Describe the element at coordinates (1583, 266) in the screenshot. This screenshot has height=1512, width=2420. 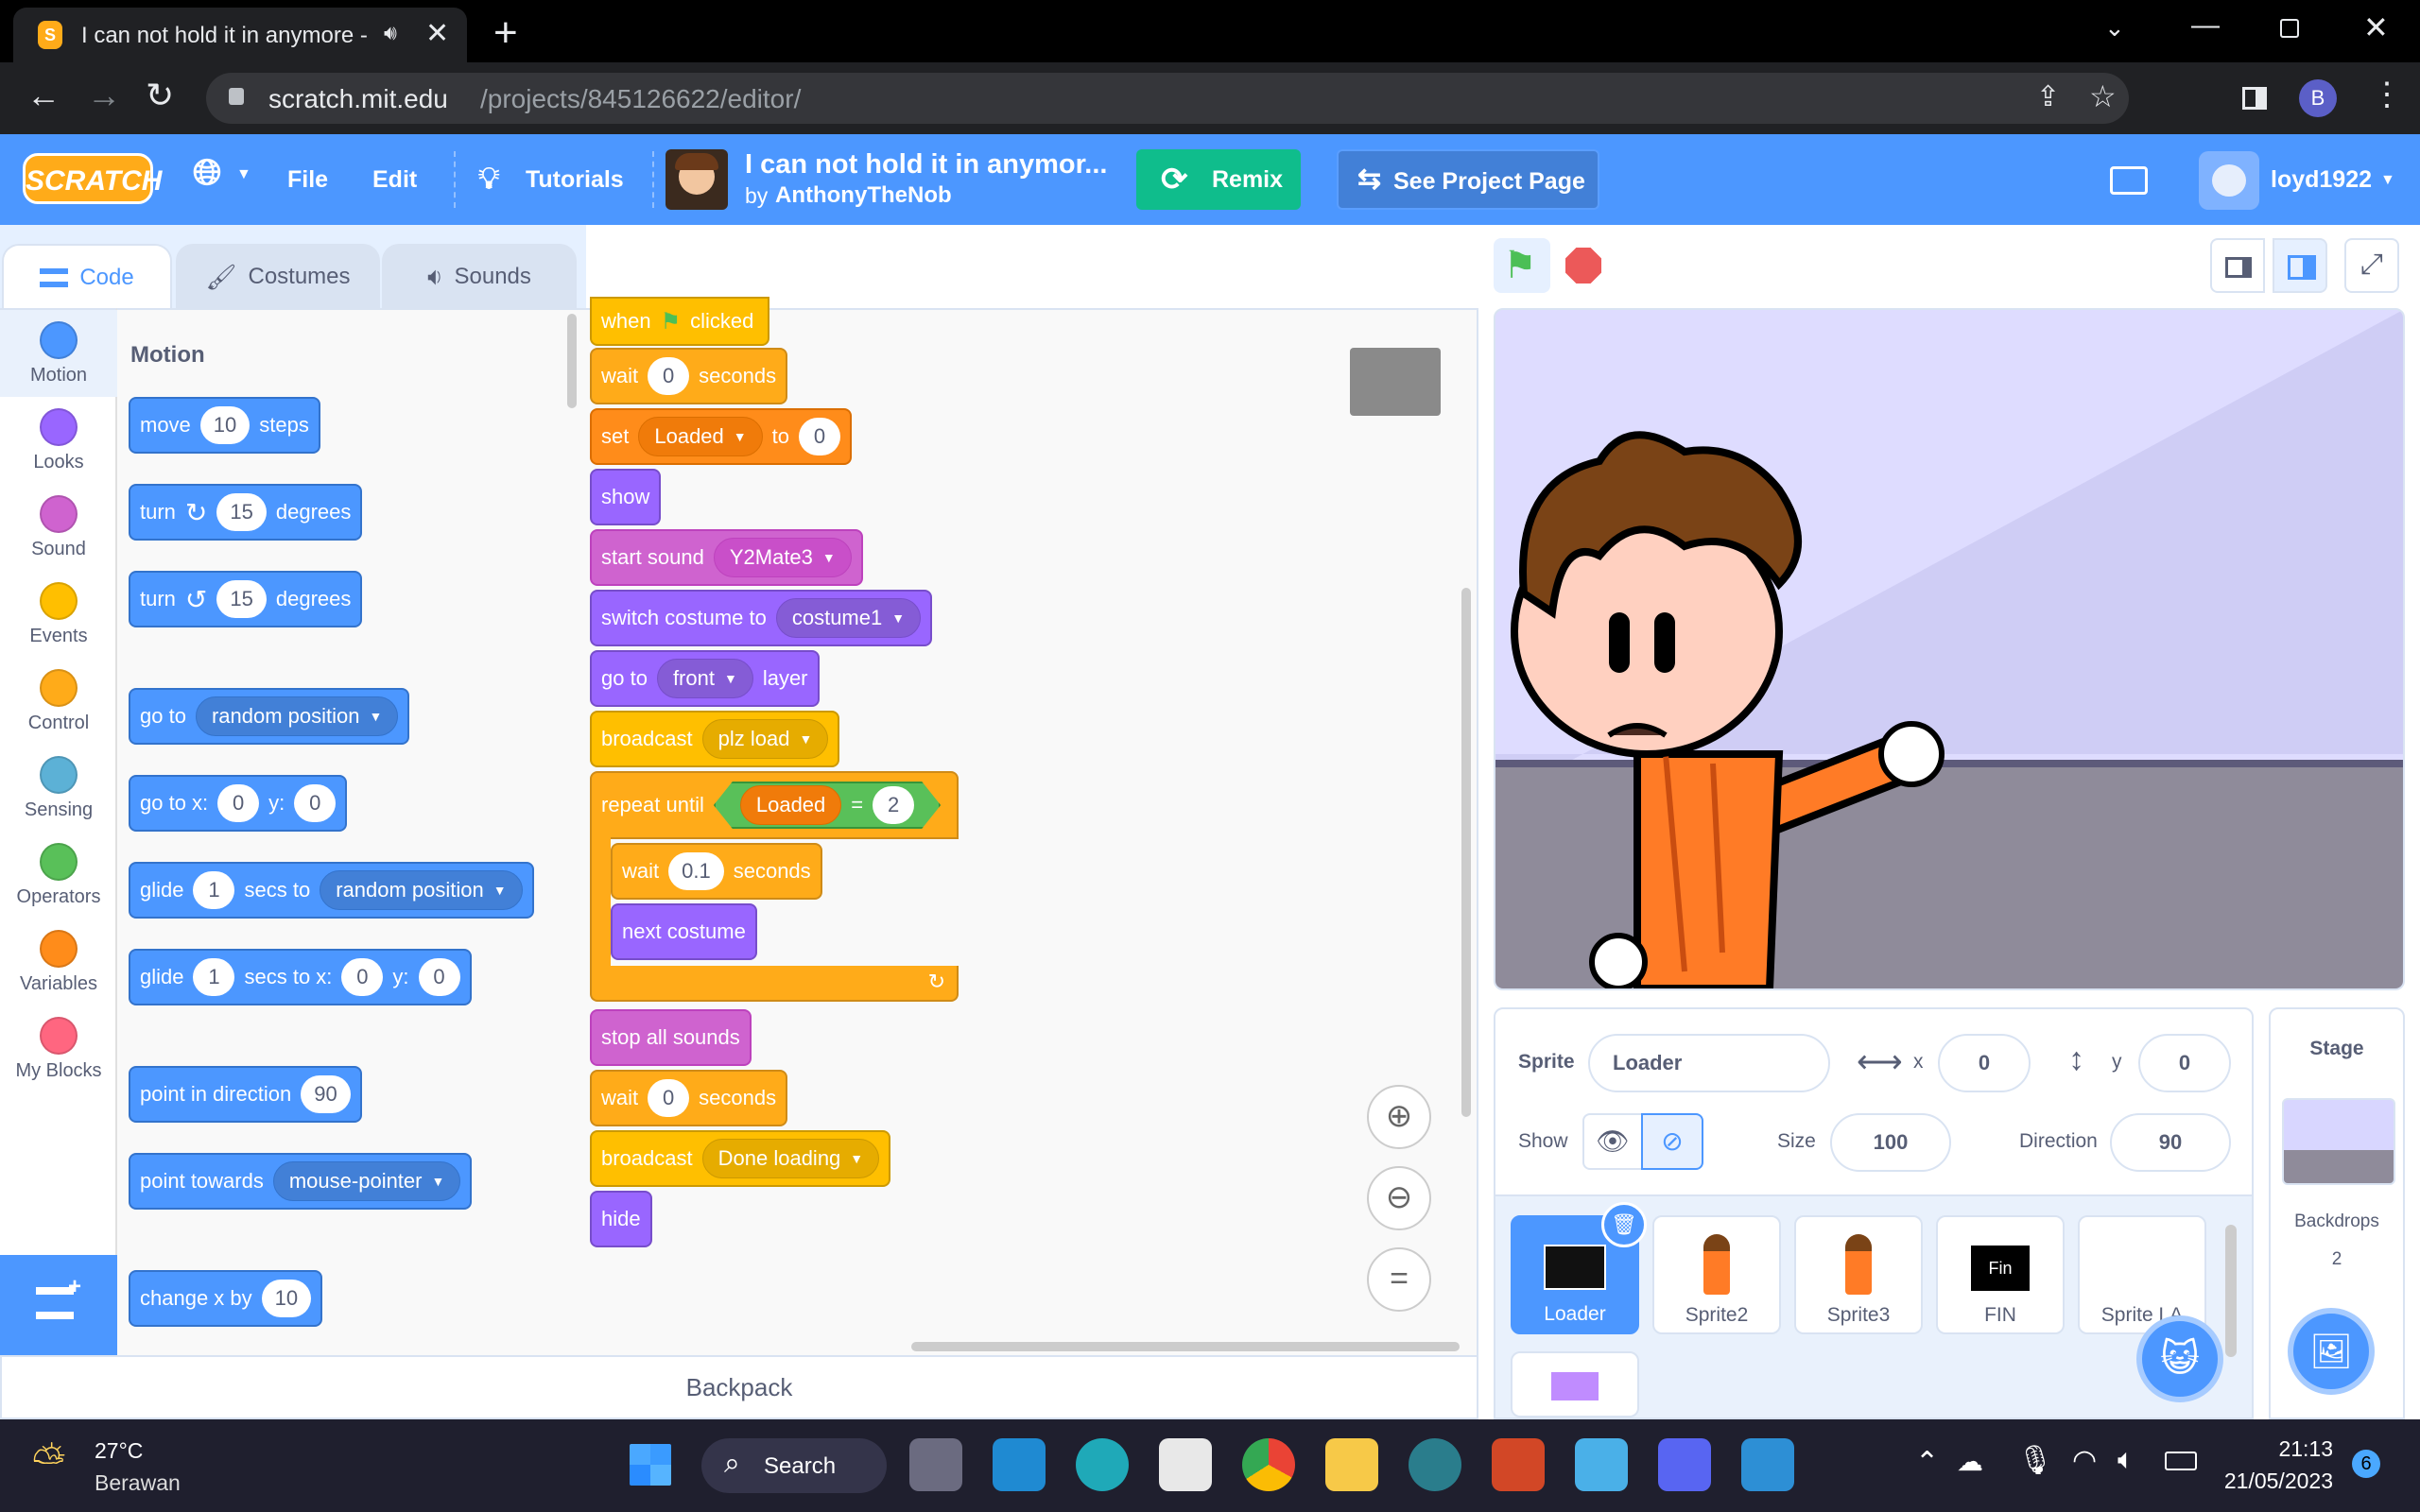
I see `stop-button` at that location.